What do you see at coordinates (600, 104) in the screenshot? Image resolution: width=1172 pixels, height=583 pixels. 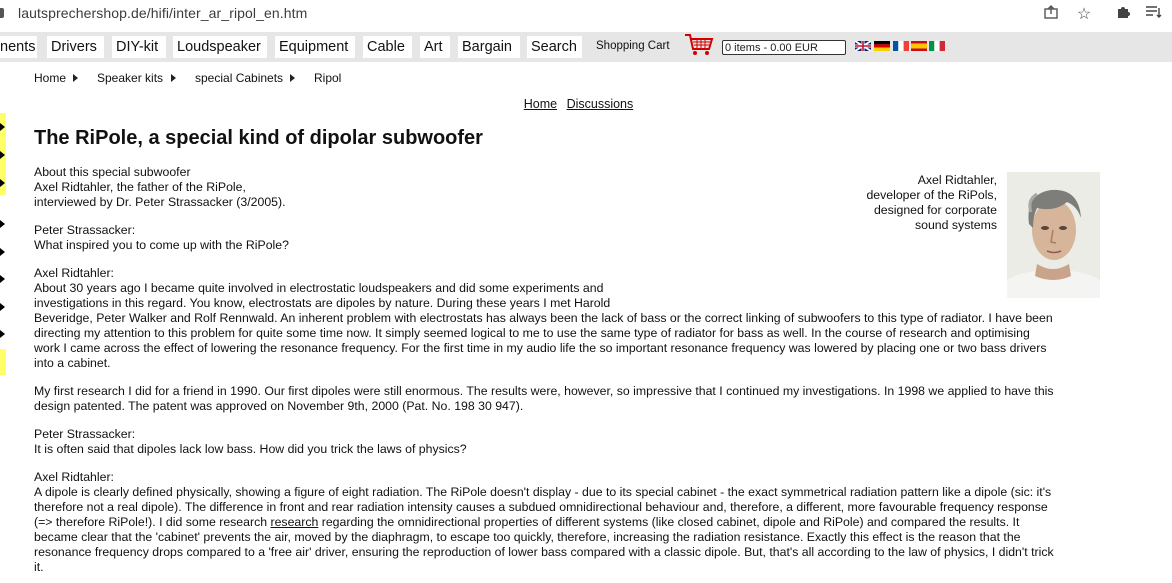 I see `discussions-link: Discussions` at bounding box center [600, 104].